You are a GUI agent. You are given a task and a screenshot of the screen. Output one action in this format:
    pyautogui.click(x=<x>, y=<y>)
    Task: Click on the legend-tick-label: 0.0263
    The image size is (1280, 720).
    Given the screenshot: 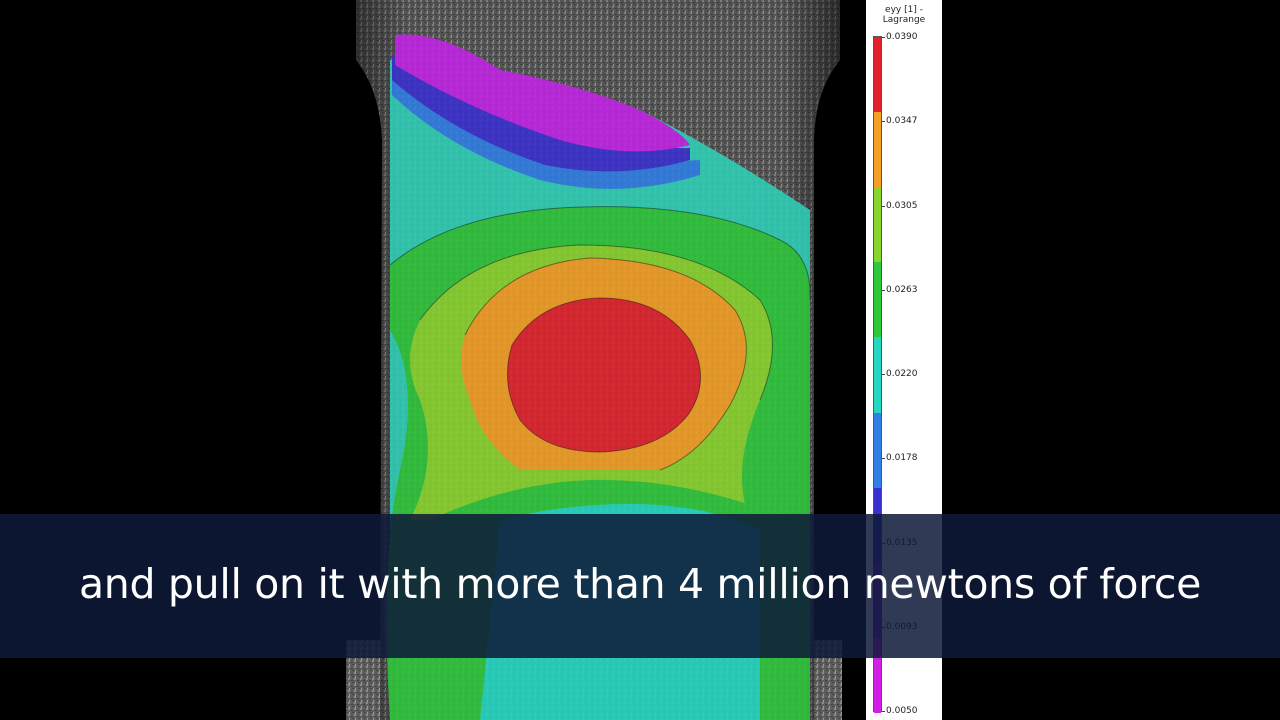 What is the action you would take?
    pyautogui.click(x=900, y=289)
    